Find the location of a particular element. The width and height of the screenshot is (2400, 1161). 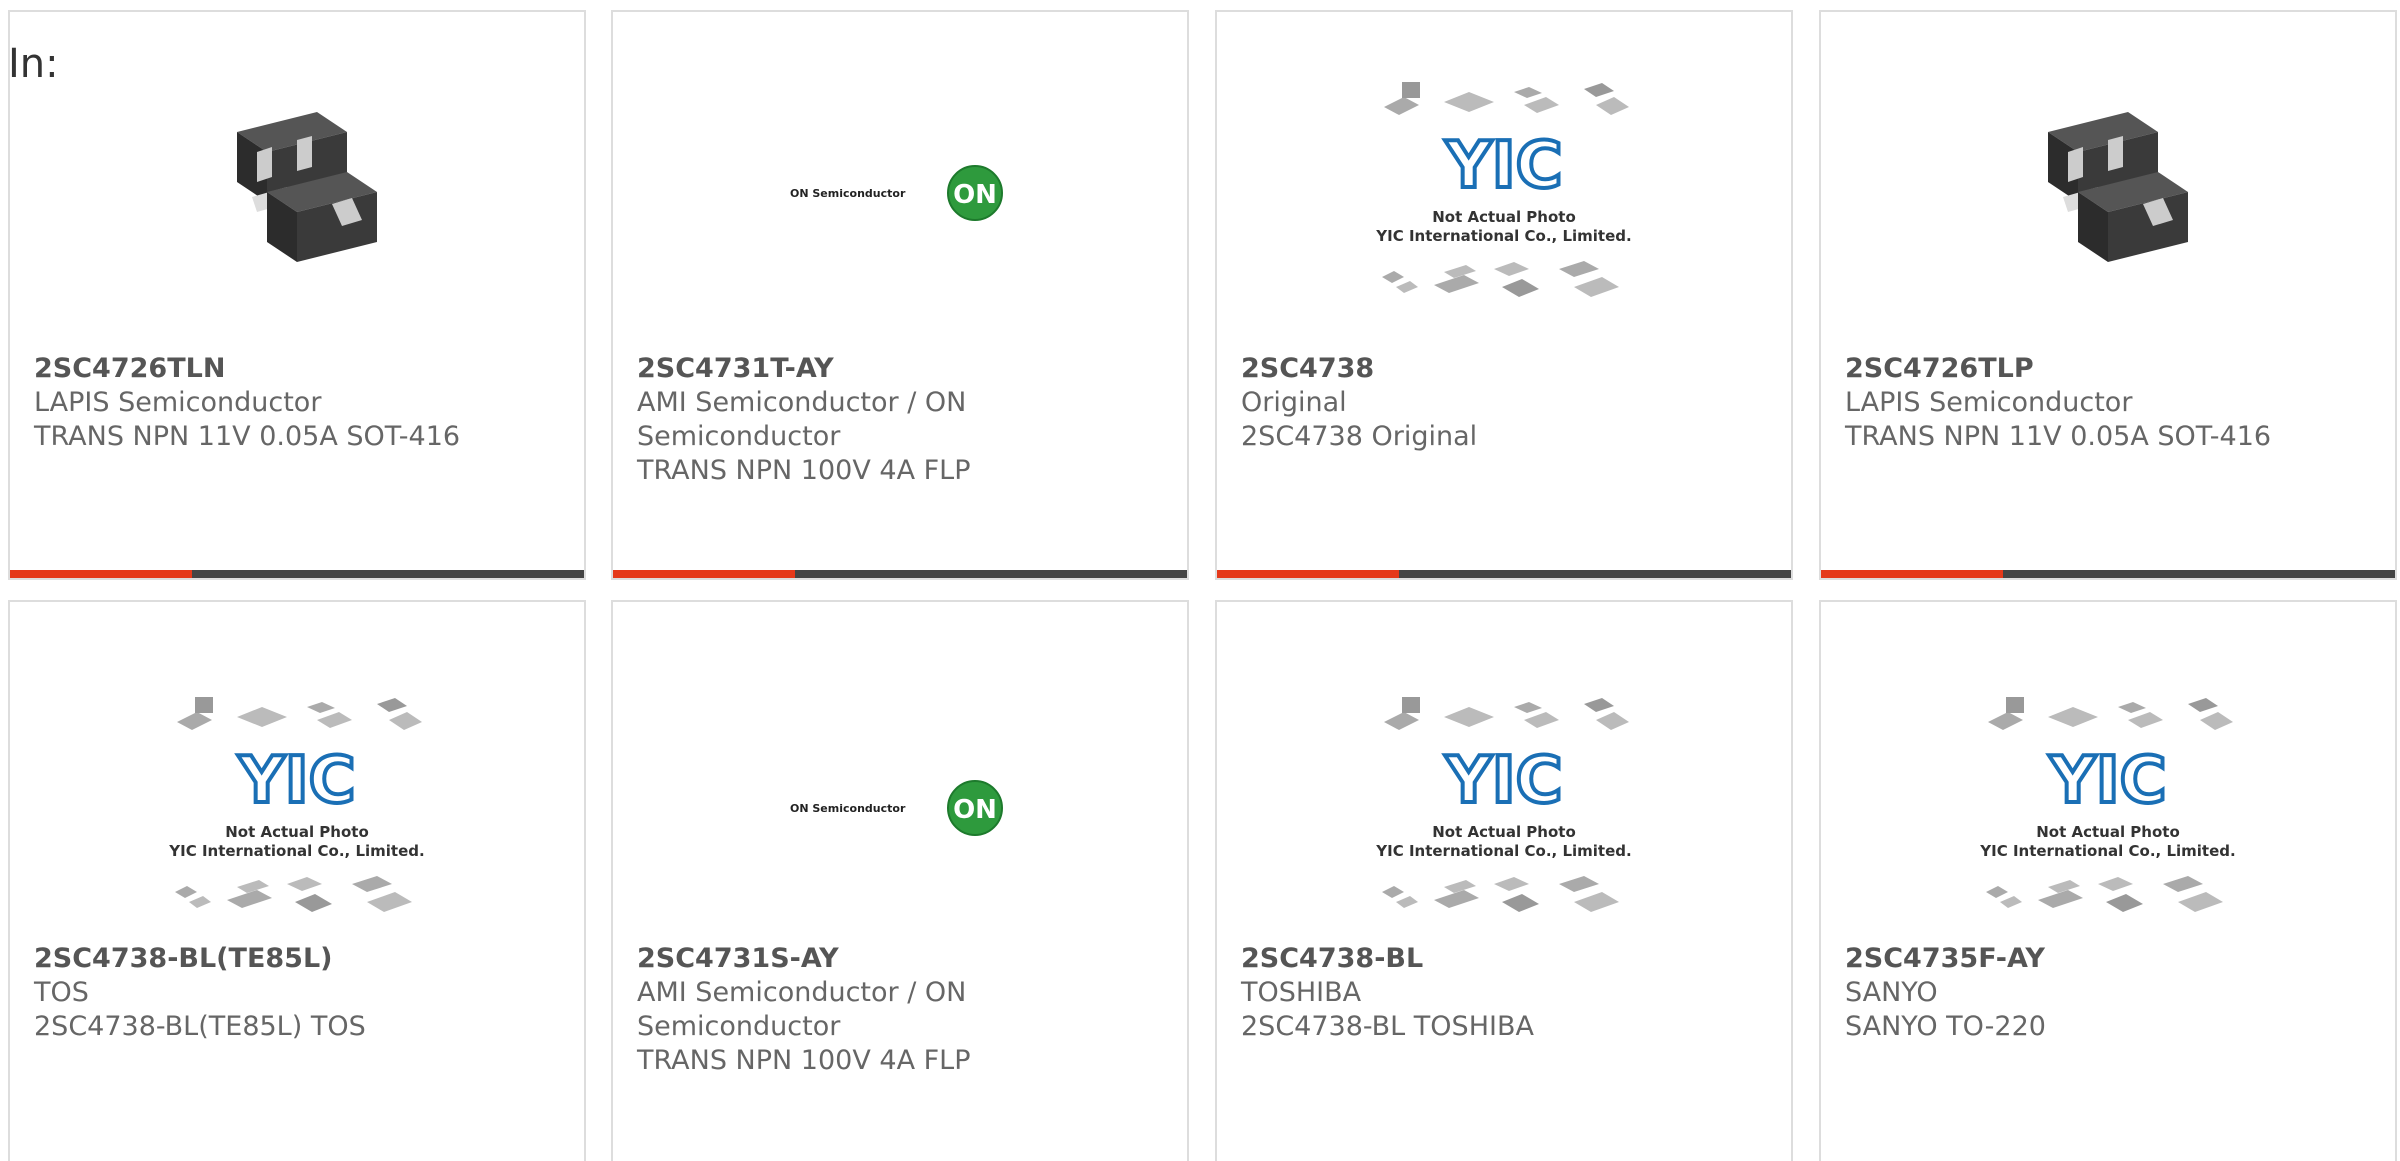

product-part-number: 2SC4726TLN is located at coordinates (294, 369).